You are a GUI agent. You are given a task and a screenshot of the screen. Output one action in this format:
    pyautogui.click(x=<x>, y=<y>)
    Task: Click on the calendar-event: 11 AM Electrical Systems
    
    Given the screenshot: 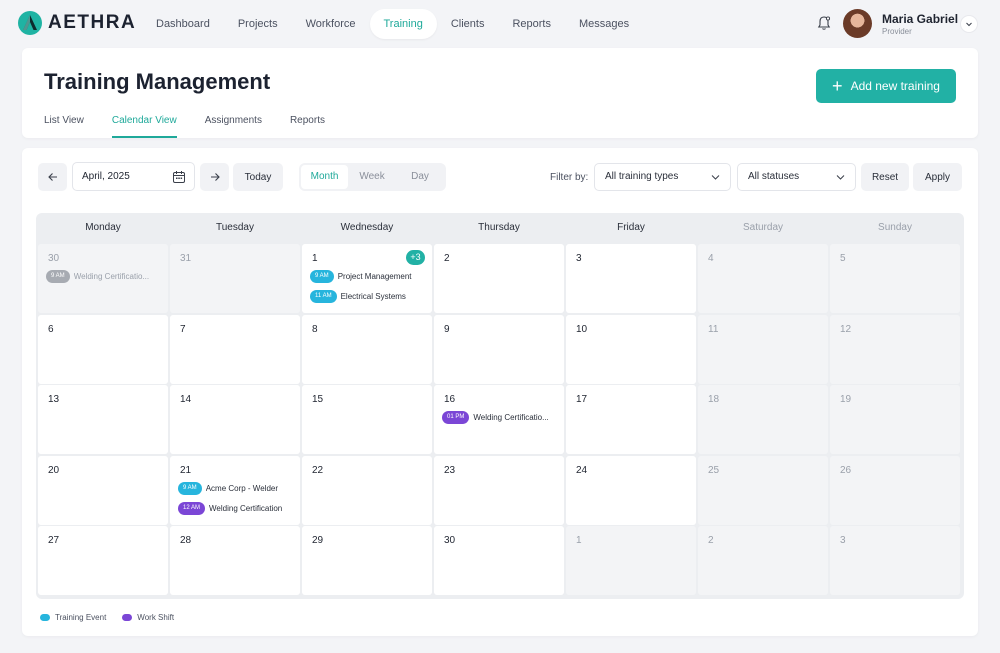 What is the action you would take?
    pyautogui.click(x=358, y=296)
    